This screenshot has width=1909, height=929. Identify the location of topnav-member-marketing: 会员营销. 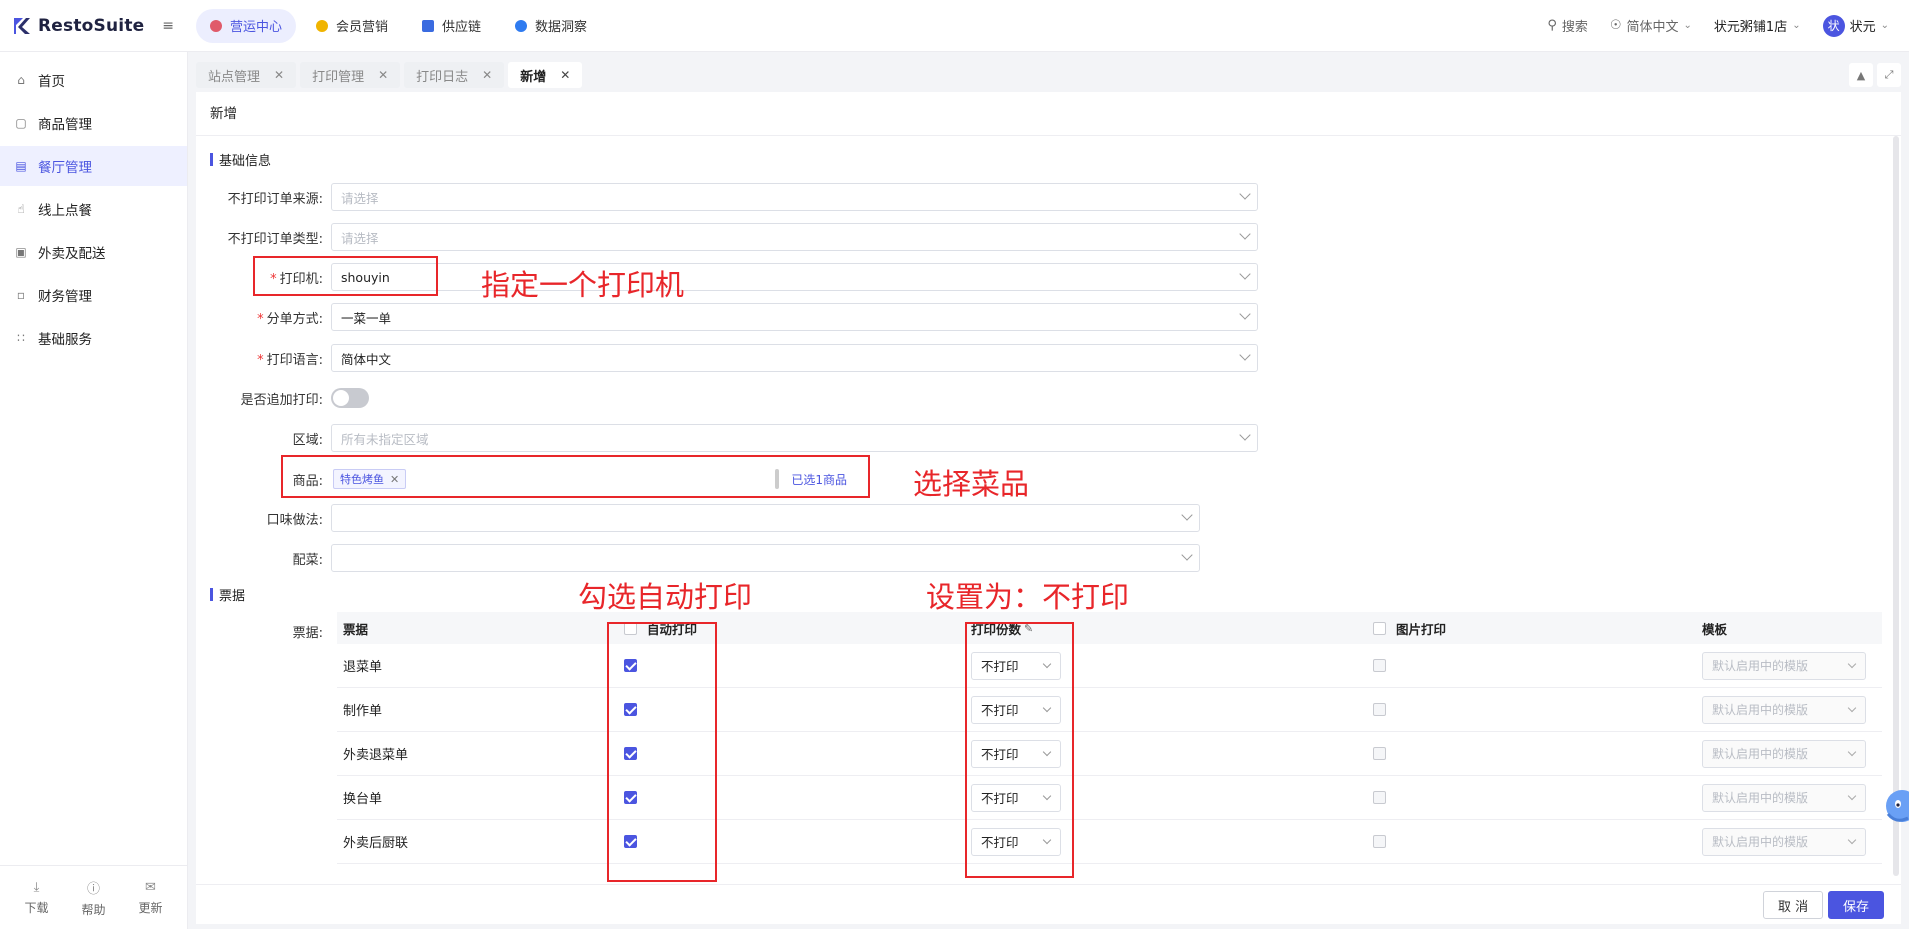
(352, 26).